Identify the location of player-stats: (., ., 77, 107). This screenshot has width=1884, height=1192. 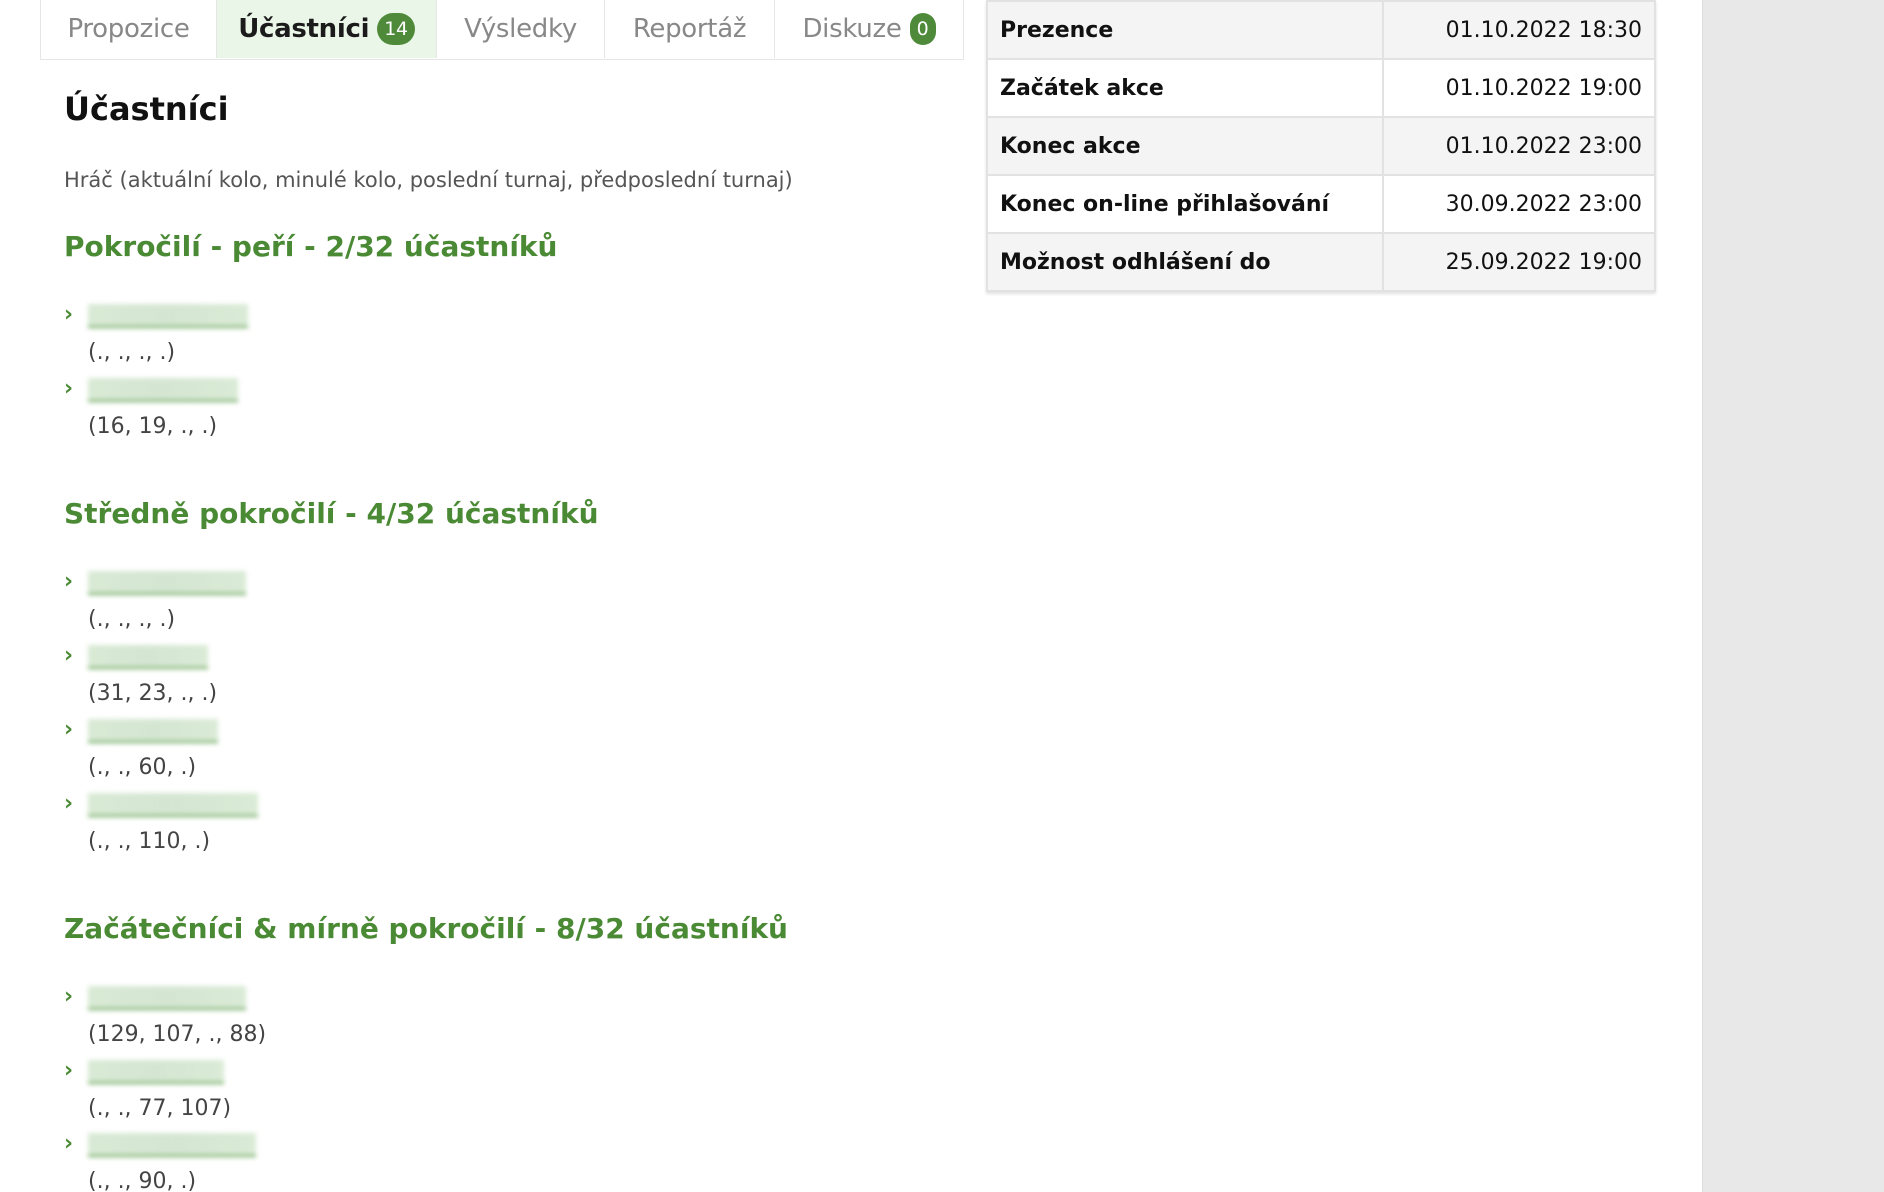
(160, 1108).